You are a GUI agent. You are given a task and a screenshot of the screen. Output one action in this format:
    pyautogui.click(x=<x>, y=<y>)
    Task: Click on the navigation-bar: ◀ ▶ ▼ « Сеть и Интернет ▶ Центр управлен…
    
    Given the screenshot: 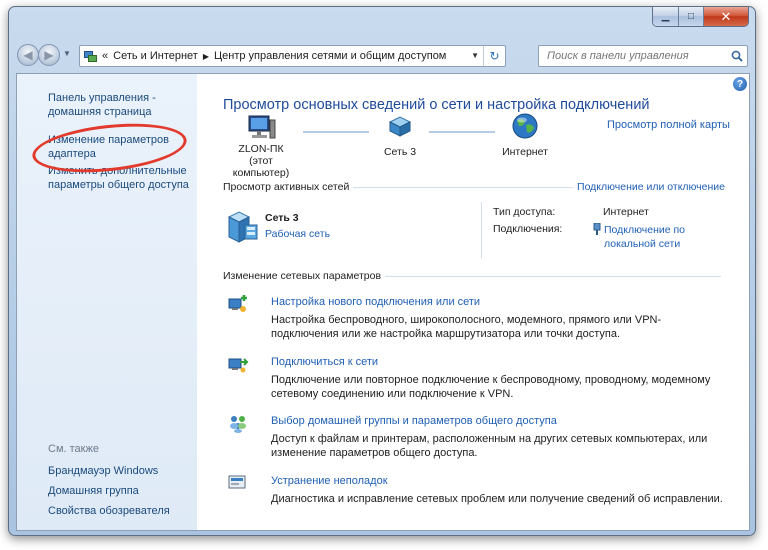 What is the action you would take?
    pyautogui.click(x=382, y=56)
    